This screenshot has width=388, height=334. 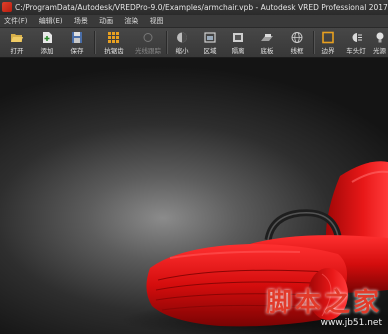 What do you see at coordinates (210, 51) in the screenshot?
I see `region-label: 区域` at bounding box center [210, 51].